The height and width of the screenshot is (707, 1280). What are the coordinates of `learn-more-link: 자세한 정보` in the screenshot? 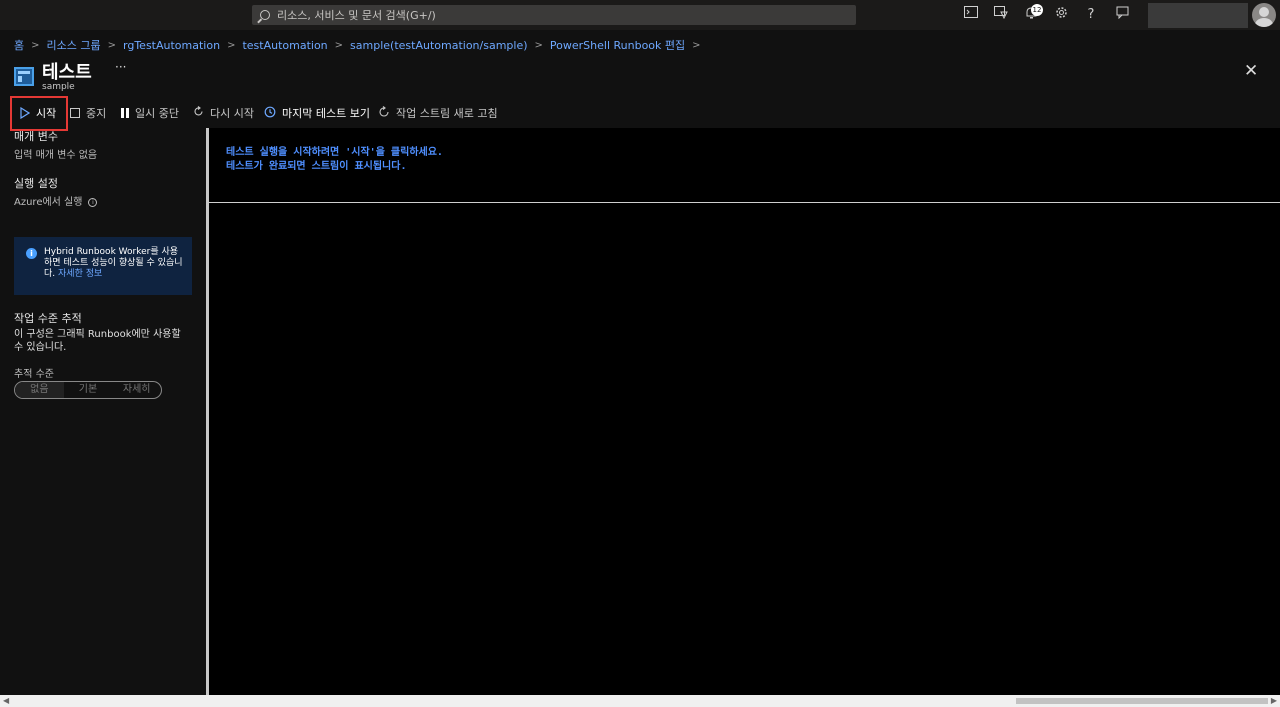 It's located at (80, 274).